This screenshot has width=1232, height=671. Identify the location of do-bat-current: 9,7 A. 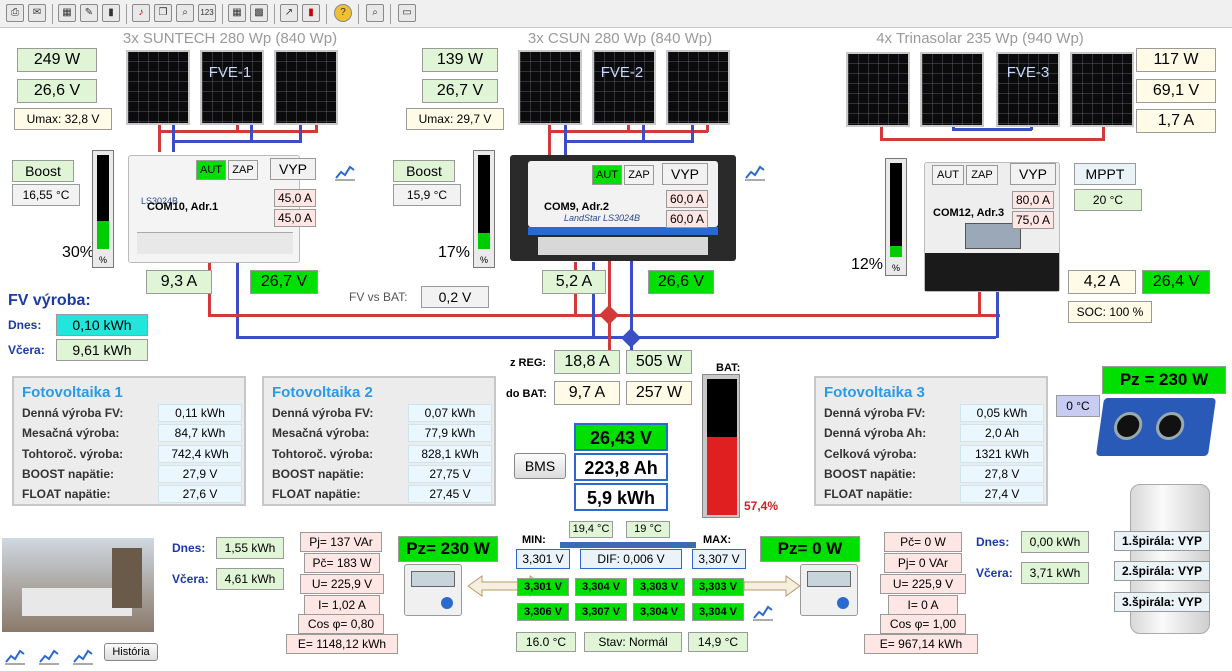
(587, 393).